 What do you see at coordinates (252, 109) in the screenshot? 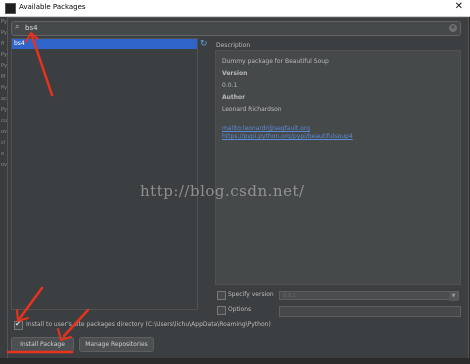
I see `author-value: Leonard Richardson` at bounding box center [252, 109].